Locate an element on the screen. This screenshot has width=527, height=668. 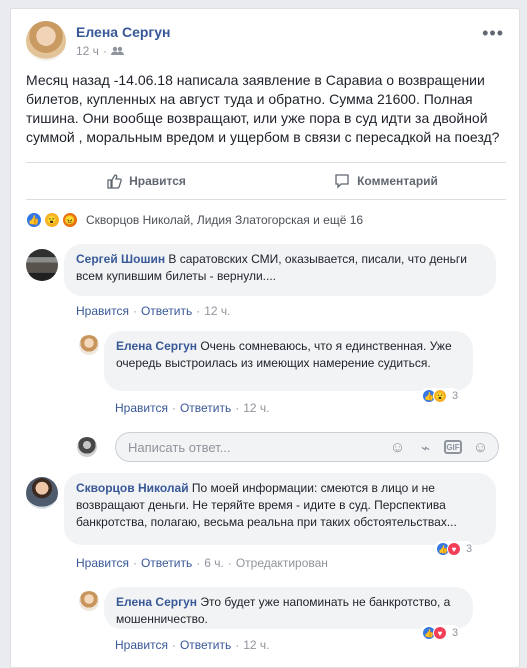
comment-time: 6 ч. is located at coordinates (214, 563).